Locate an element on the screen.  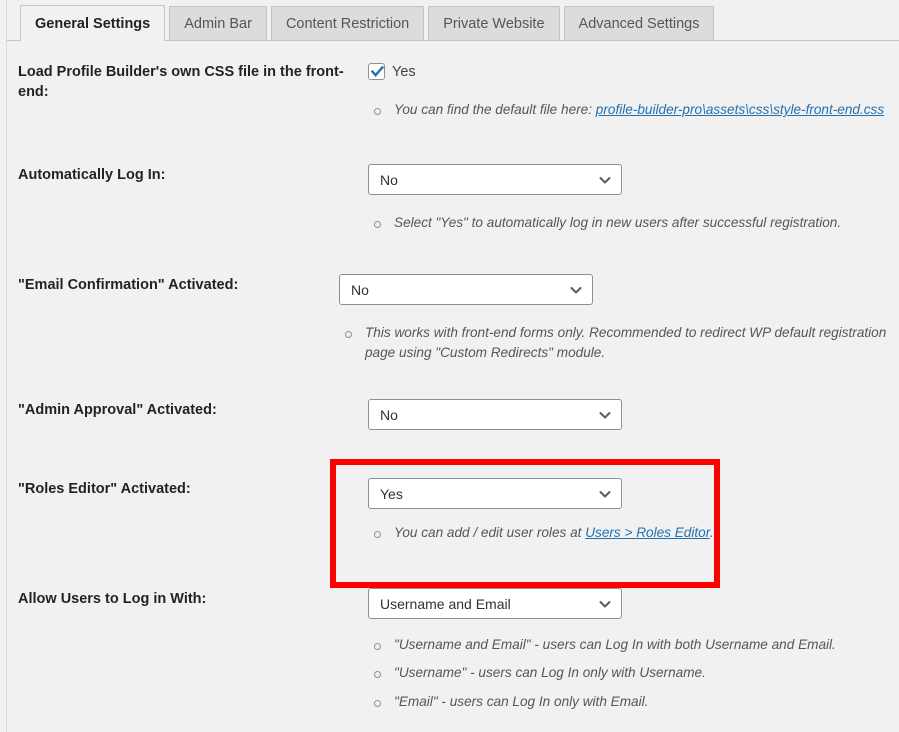
admin-approval-select: No is located at coordinates (495, 414).